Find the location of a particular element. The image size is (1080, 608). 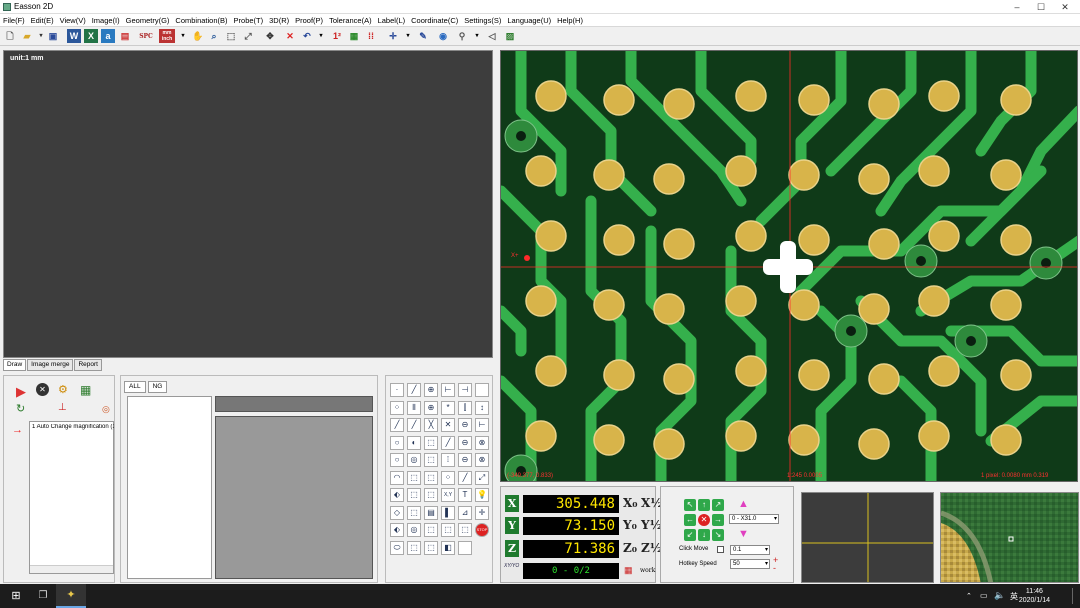

clock: 11:46 2020/1/14 is located at coordinates (1034, 596).